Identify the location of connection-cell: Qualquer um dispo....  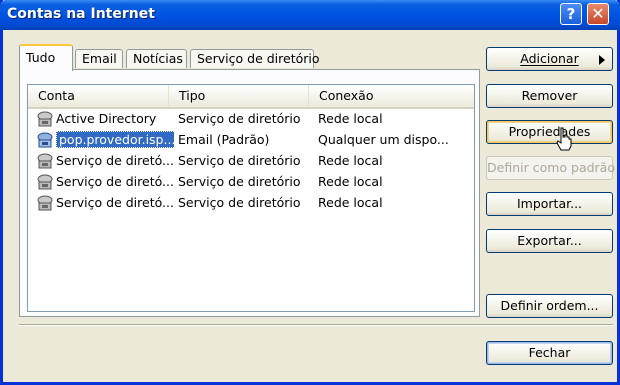
(383, 139).